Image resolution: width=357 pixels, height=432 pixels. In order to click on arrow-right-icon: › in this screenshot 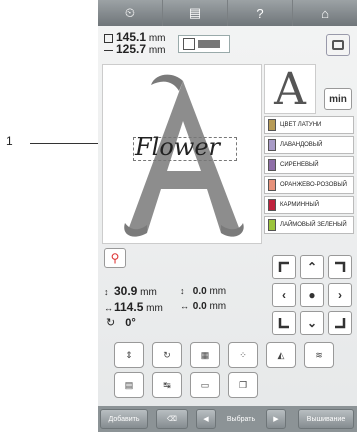, I will do `click(340, 295)`.